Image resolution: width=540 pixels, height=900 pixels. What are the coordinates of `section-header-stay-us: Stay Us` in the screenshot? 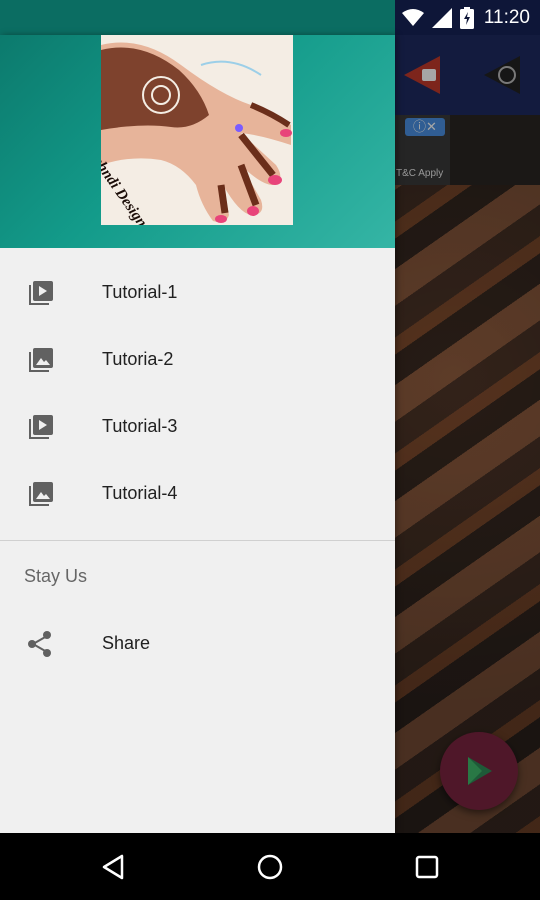 It's located at (56, 576).